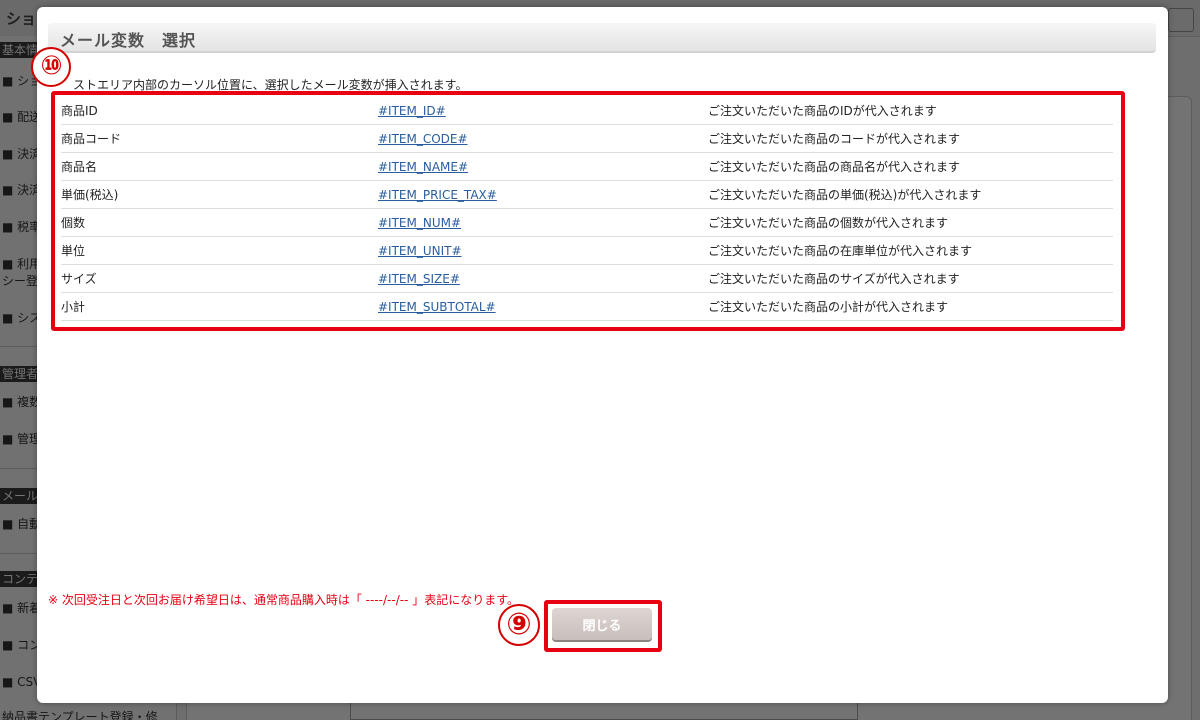 This screenshot has width=1200, height=720. I want to click on variable-cell: #ITEM_NAME#, so click(543, 166).